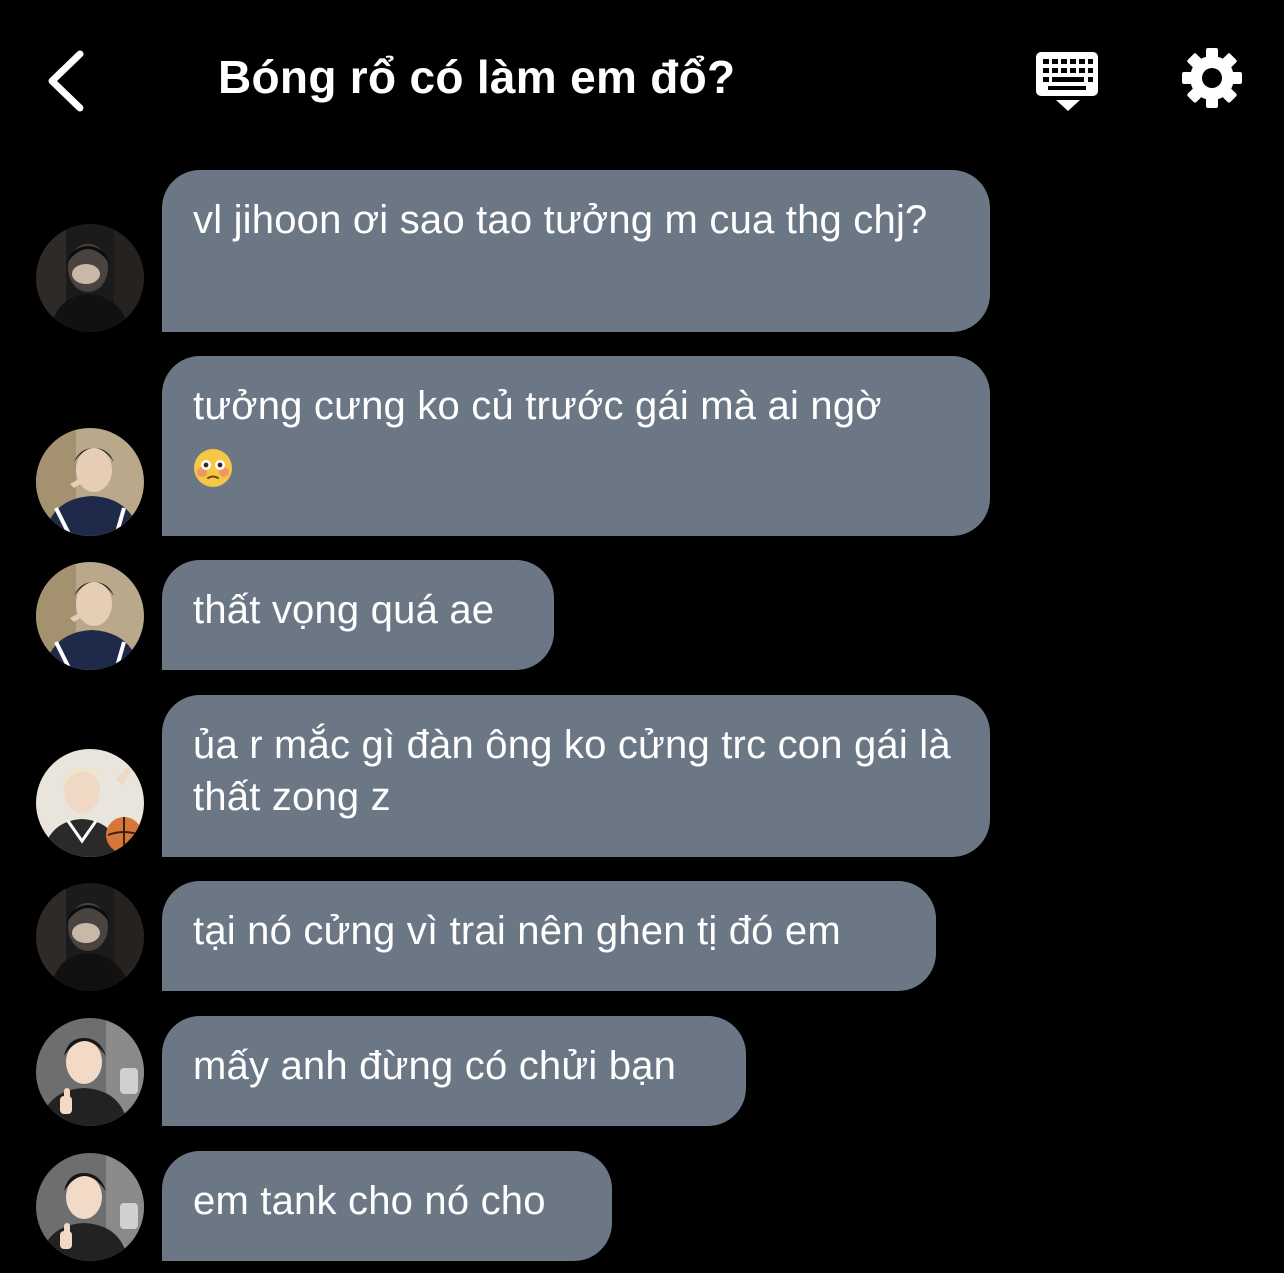  I want to click on message-text: thất vọng quá ae, so click(344, 610).